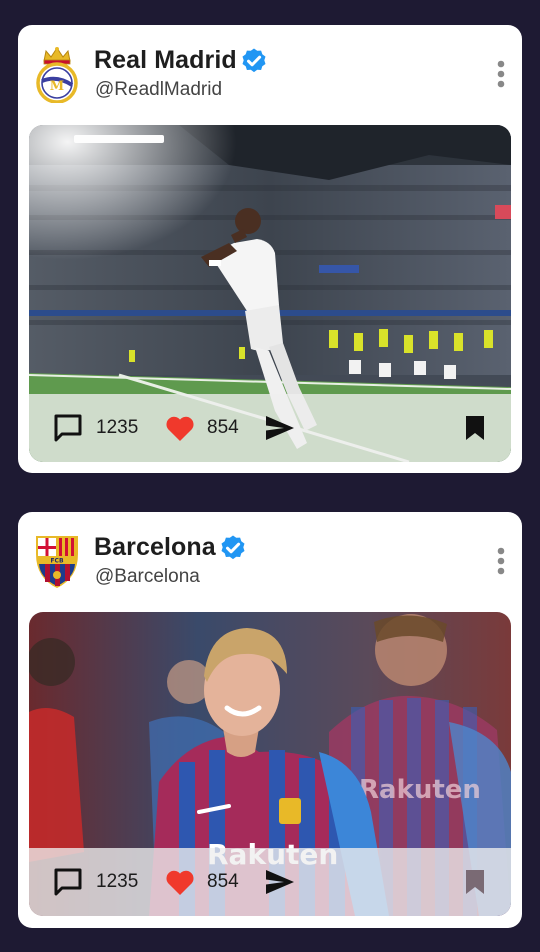  What do you see at coordinates (165, 60) in the screenshot?
I see `account-name: Real Madrid` at bounding box center [165, 60].